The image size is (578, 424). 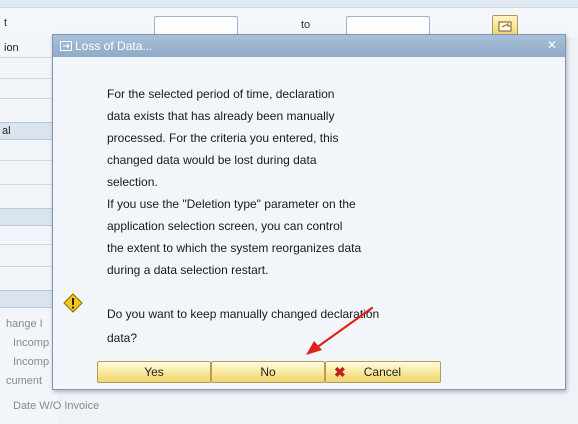 What do you see at coordinates (11, 48) in the screenshot?
I see `field-label-fragment: ion` at bounding box center [11, 48].